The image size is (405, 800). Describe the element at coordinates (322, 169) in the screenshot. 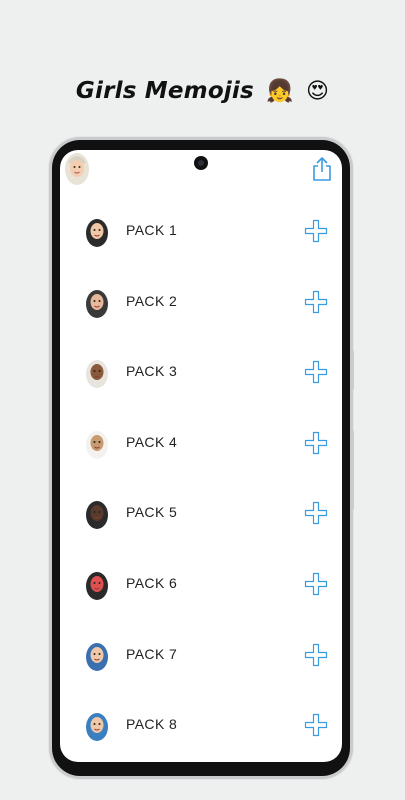

I see `share-icon` at that location.